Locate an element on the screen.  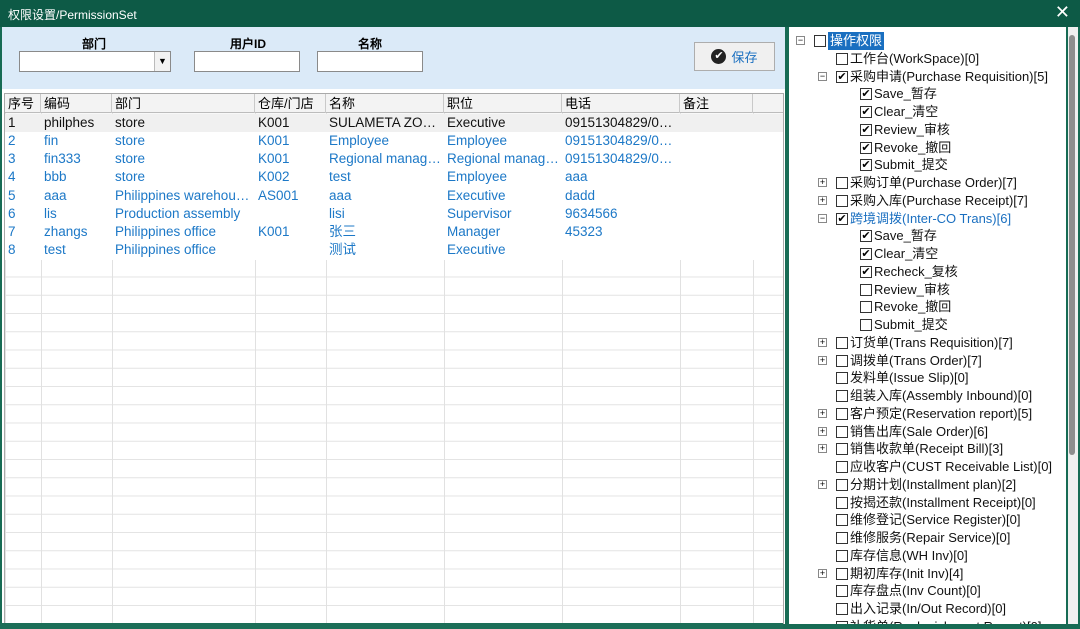
tree-scrollbar-thumb is located at coordinates (1072, 245).